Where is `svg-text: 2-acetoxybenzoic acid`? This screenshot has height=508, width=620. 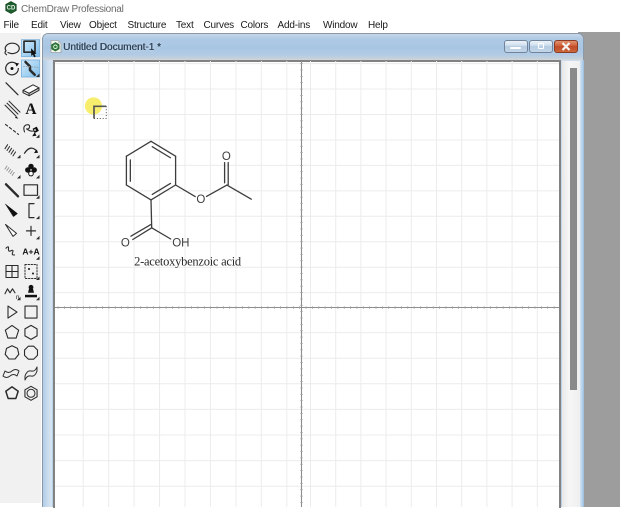 svg-text: 2-acetoxybenzoic acid is located at coordinates (188, 261).